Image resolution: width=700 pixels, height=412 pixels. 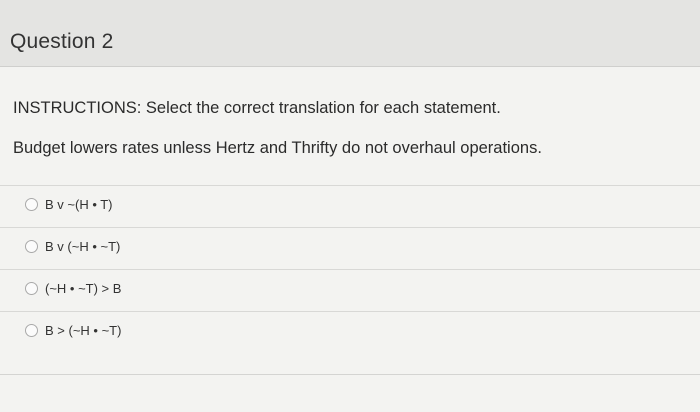 I want to click on instructions-label: INSTRUCTIONS:, so click(x=77, y=108).